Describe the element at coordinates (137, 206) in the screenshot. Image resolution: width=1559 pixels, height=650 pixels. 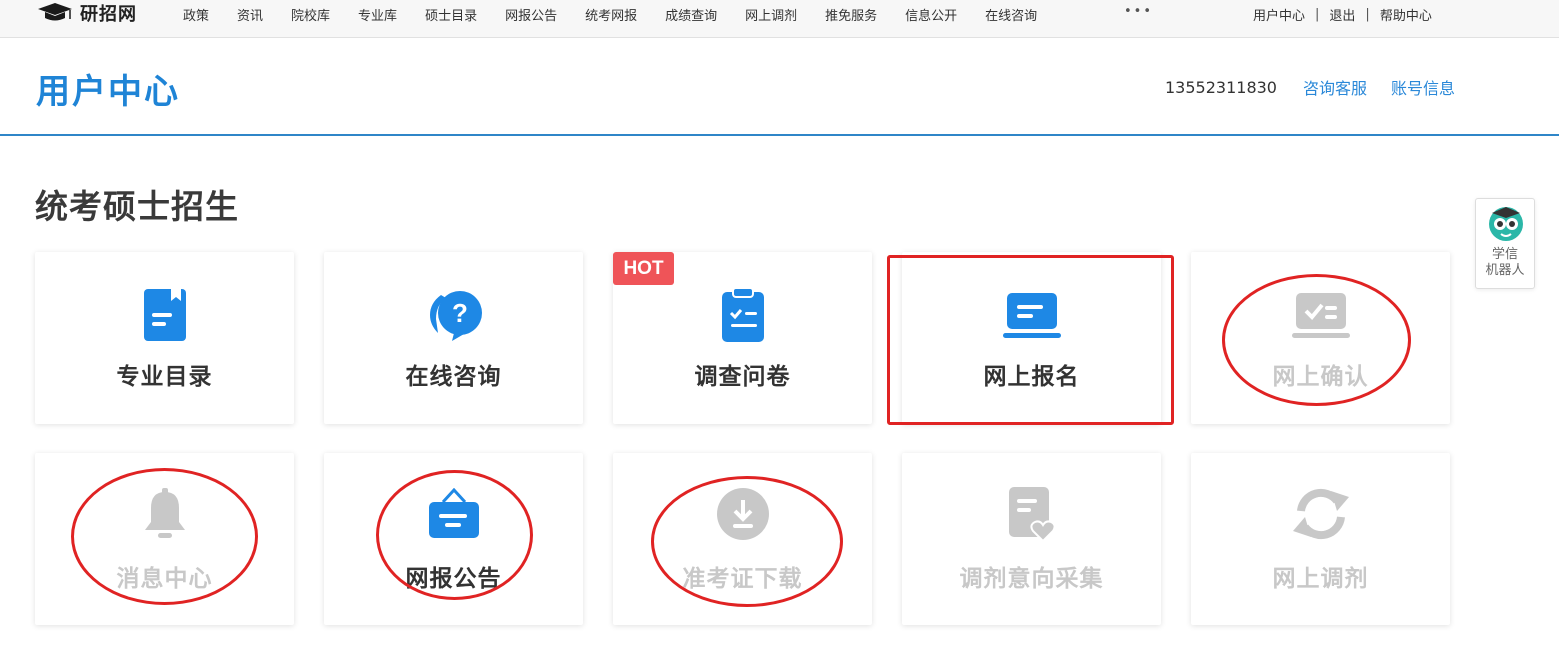
I see `section-title: 统考硕士招生` at that location.